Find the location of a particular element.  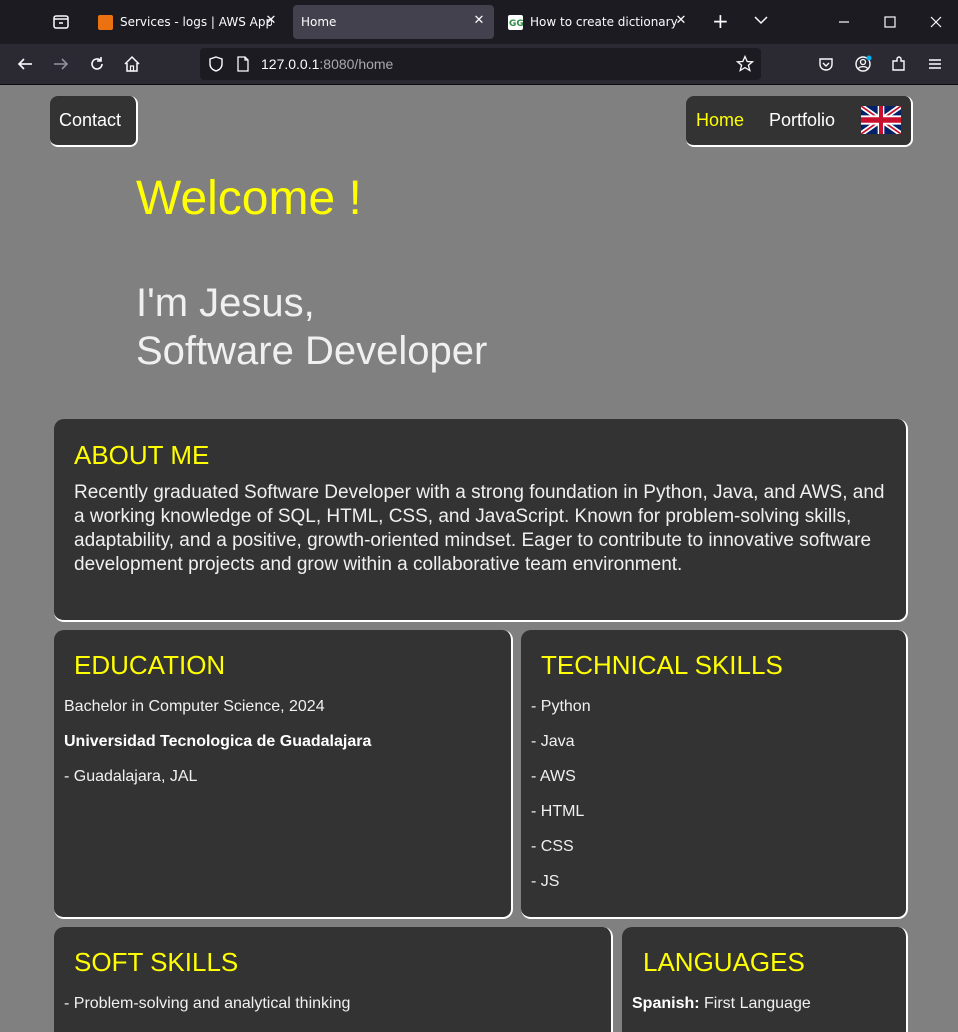

tab-title: Home is located at coordinates (319, 22).